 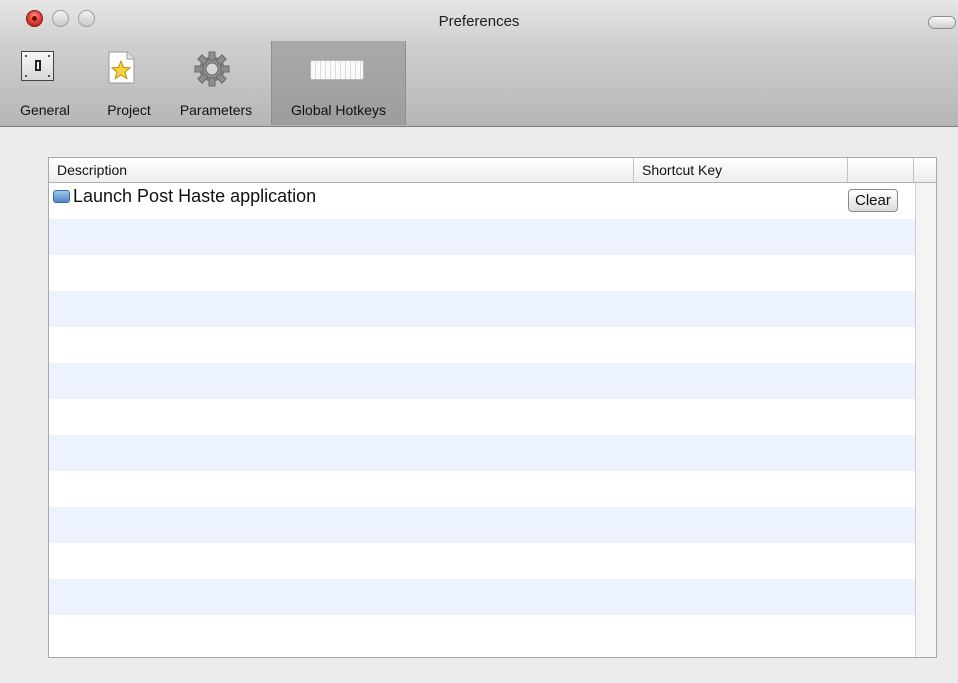 What do you see at coordinates (338, 110) in the screenshot?
I see `toolbar-label-global-hotkeys: Global Hotkeys` at bounding box center [338, 110].